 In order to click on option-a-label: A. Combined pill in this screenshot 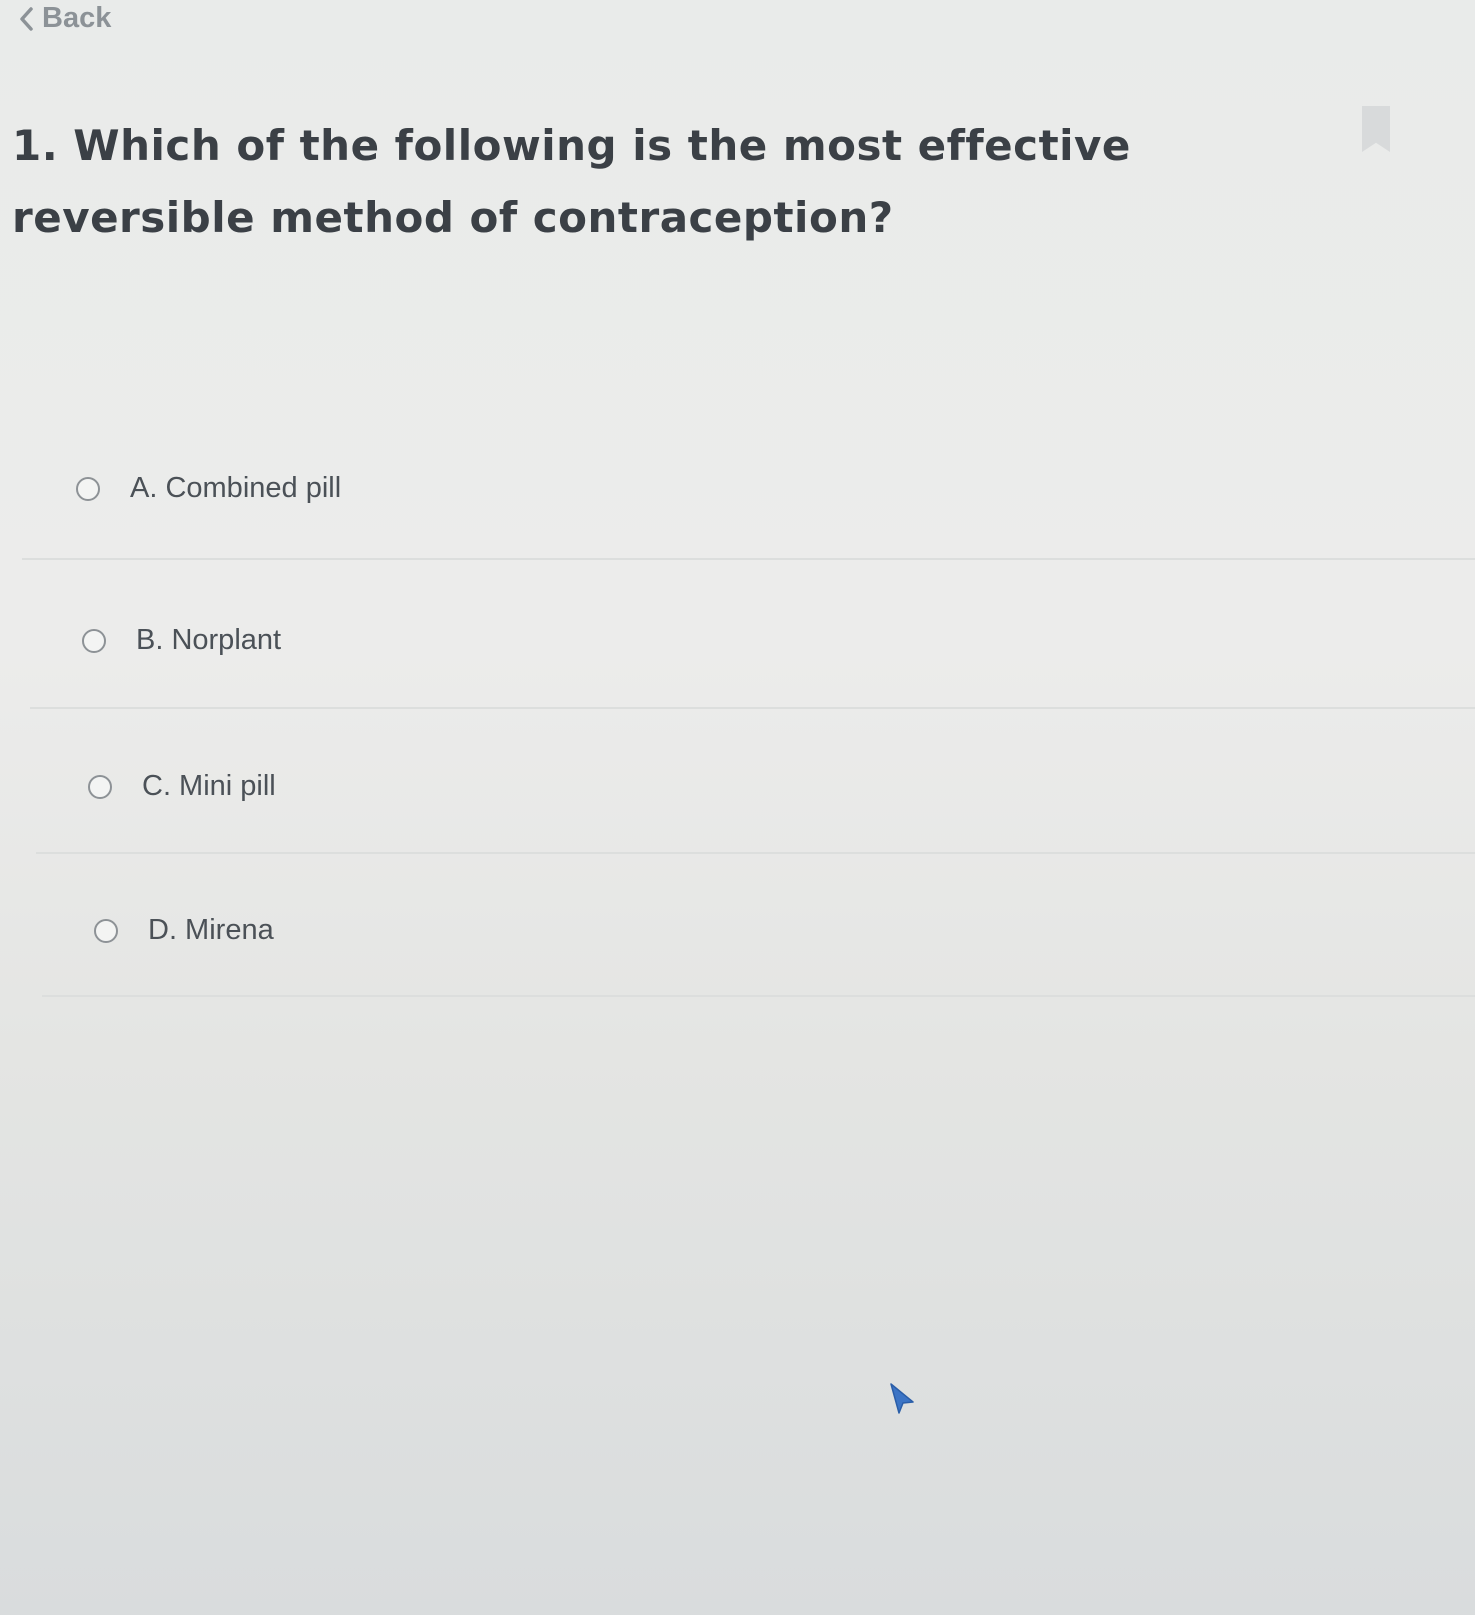, I will do `click(236, 488)`.